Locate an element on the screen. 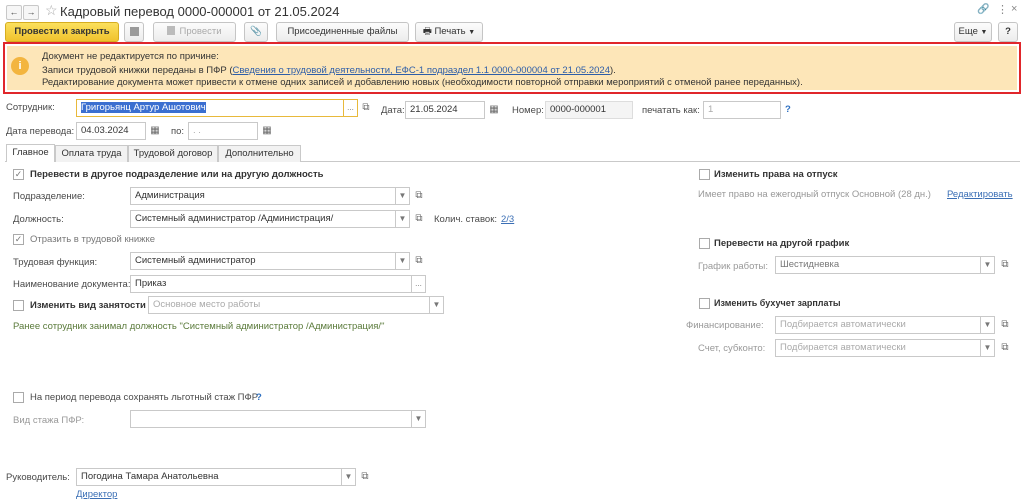 Image resolution: width=1024 pixels, height=501 pixels. department-field: Администрация is located at coordinates (263, 196).